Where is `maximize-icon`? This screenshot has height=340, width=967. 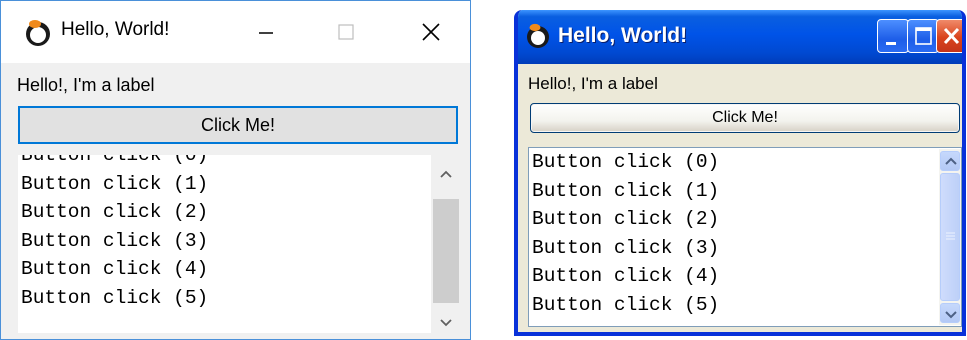
maximize-icon is located at coordinates (346, 32).